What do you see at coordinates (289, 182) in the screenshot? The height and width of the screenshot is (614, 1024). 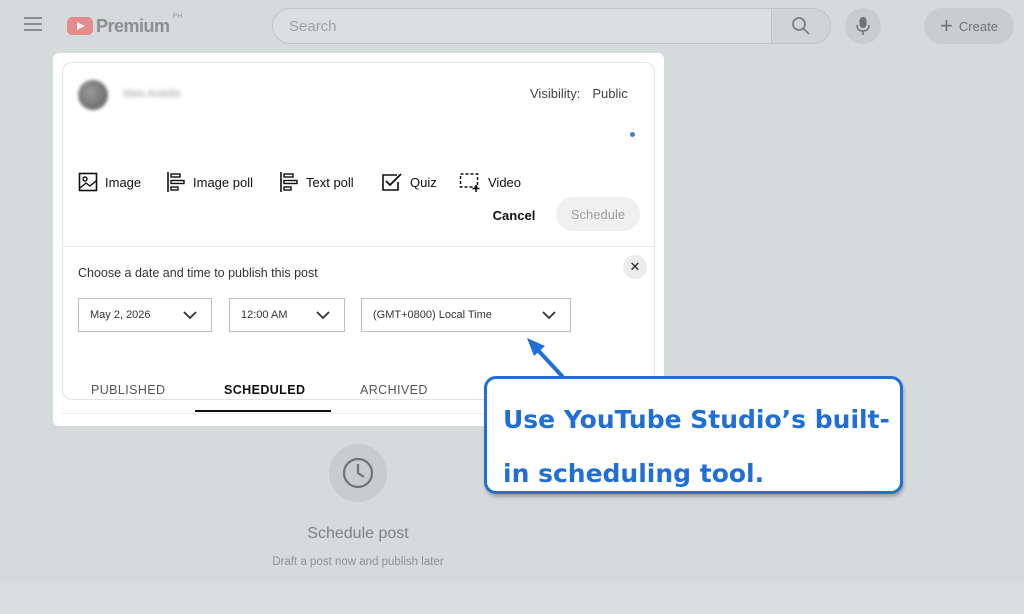 I see `text-poll-icon` at bounding box center [289, 182].